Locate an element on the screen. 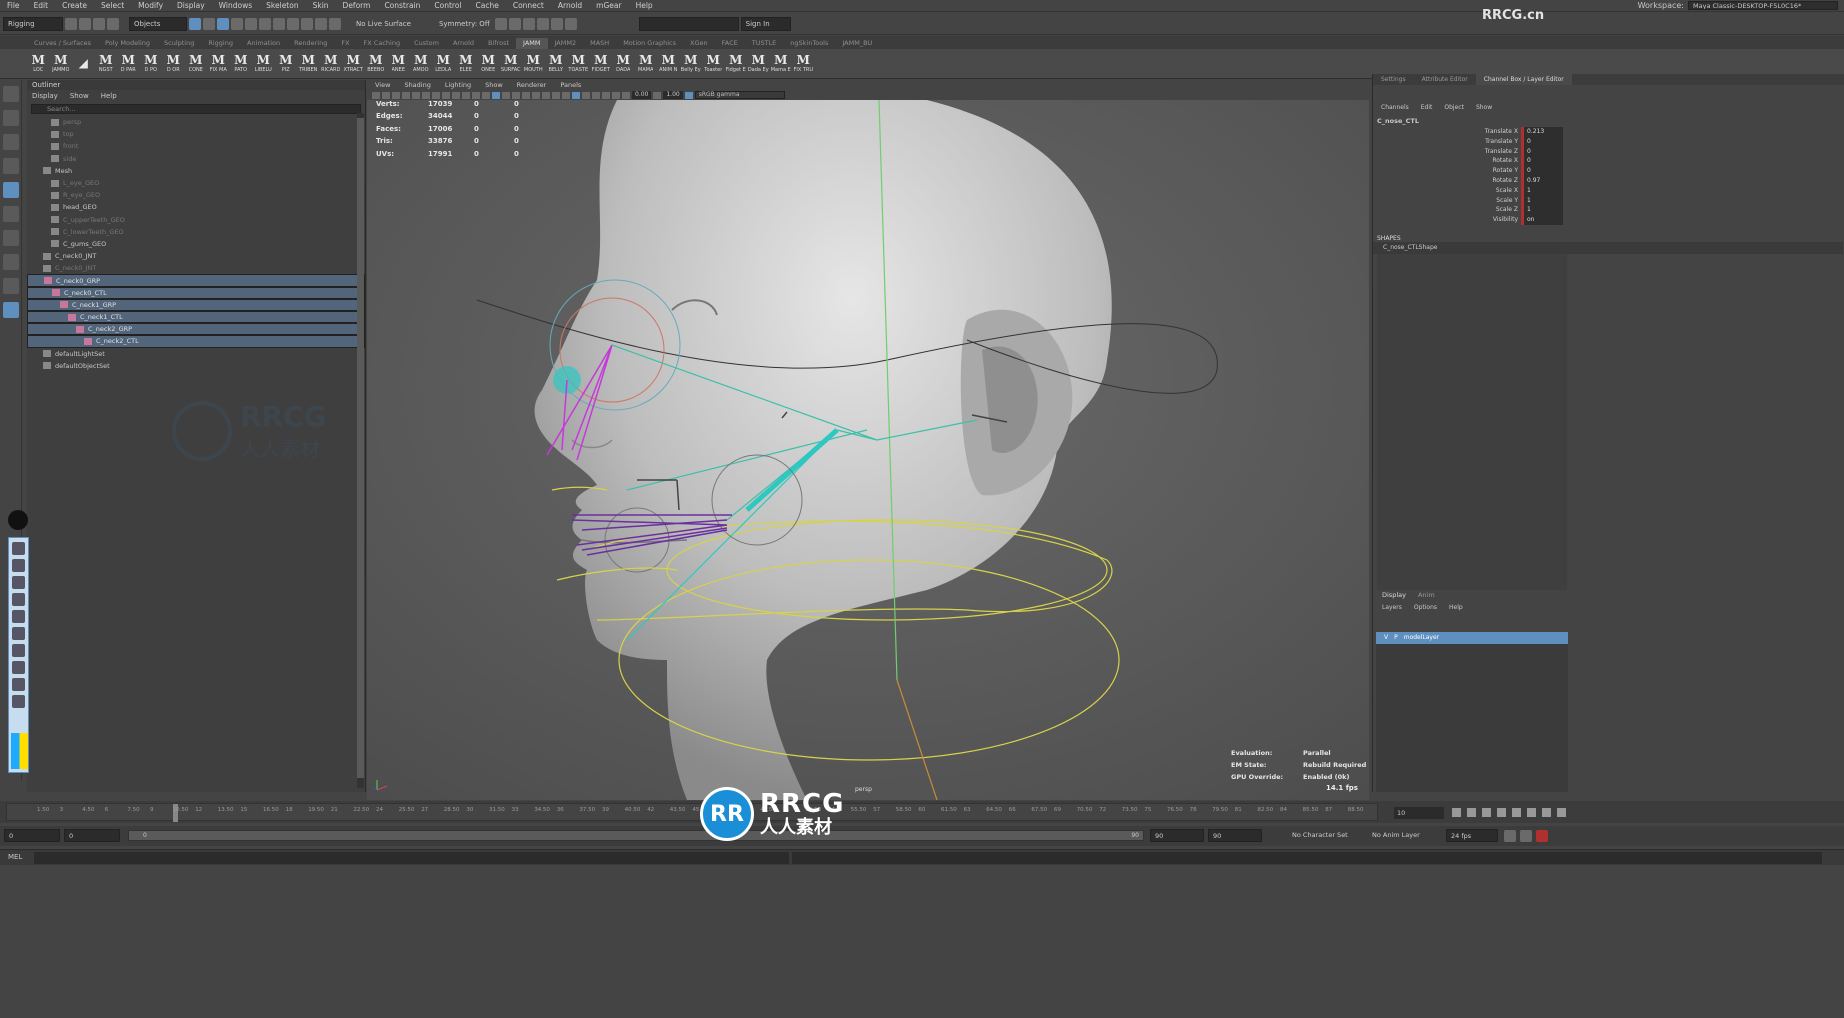 This screenshot has height=1018, width=1844. current-frame-field: 10 is located at coordinates (1419, 813).